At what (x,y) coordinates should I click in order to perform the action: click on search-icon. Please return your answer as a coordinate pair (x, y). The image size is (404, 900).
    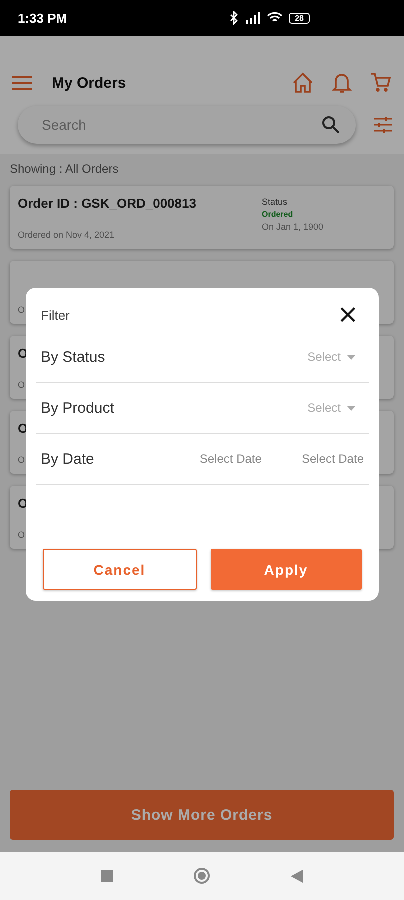
    Looking at the image, I should click on (331, 125).